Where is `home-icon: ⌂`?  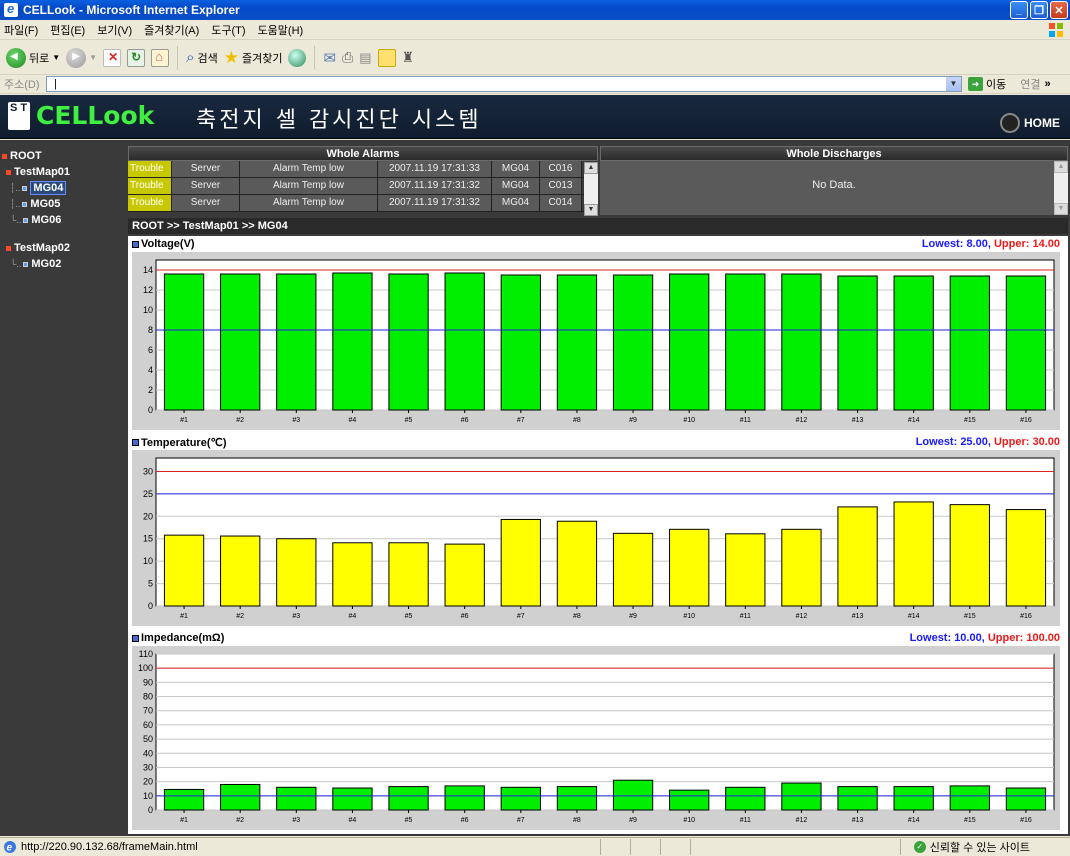 home-icon: ⌂ is located at coordinates (160, 57).